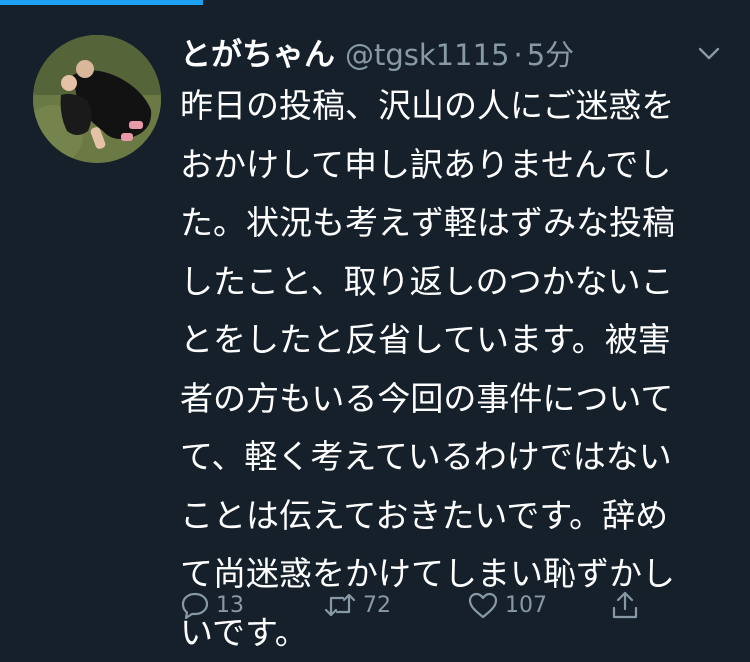 The image size is (750, 662). What do you see at coordinates (526, 605) in the screenshot?
I see `like-count: 107` at bounding box center [526, 605].